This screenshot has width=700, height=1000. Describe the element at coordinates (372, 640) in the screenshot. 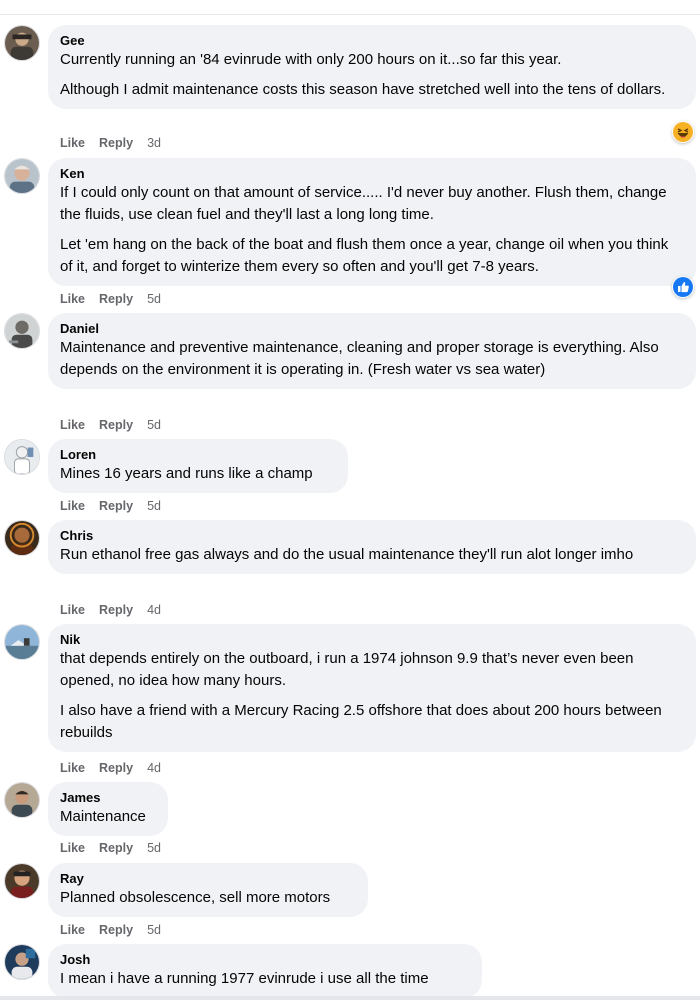

I see `commenter-name: Nik` at that location.